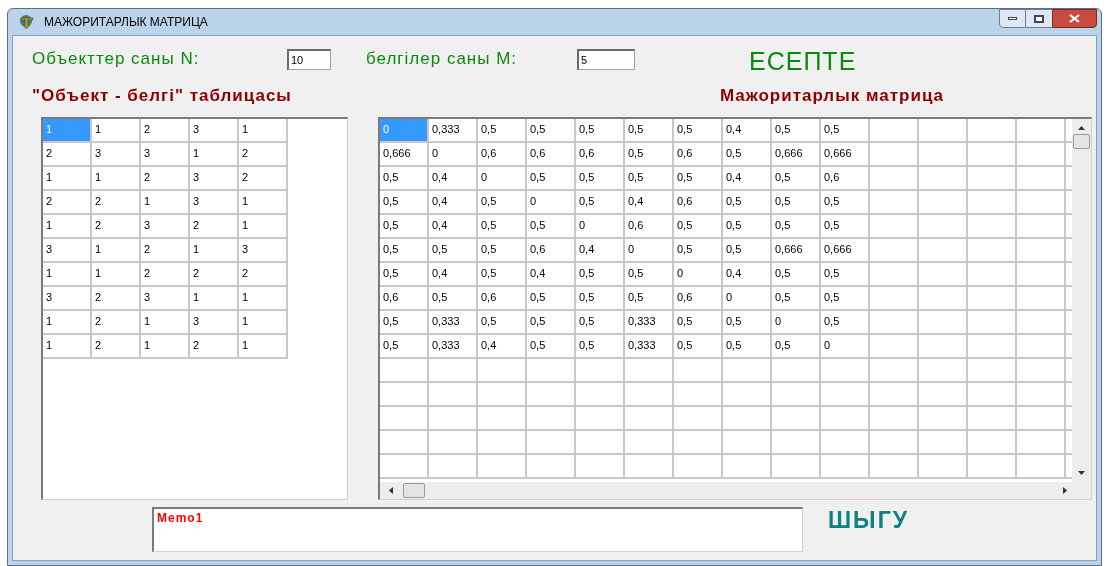  I want to click on exit-button: ШЫГУ, so click(868, 520).